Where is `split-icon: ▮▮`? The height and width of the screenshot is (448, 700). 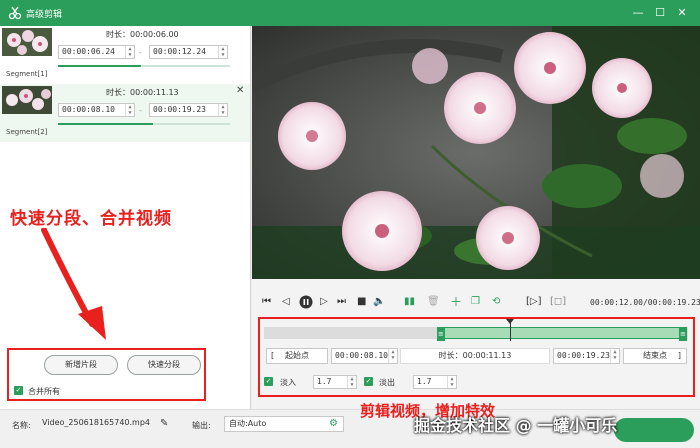
split-icon: ▮▮ is located at coordinates (409, 302).